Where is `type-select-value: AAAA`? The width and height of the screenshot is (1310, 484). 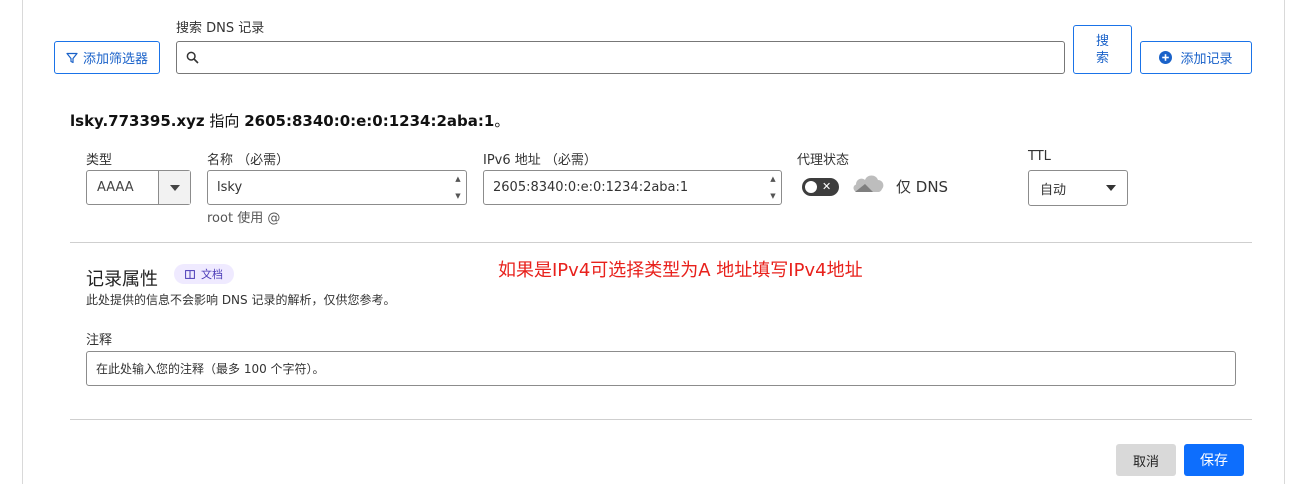
type-select-value: AAAA is located at coordinates (115, 187).